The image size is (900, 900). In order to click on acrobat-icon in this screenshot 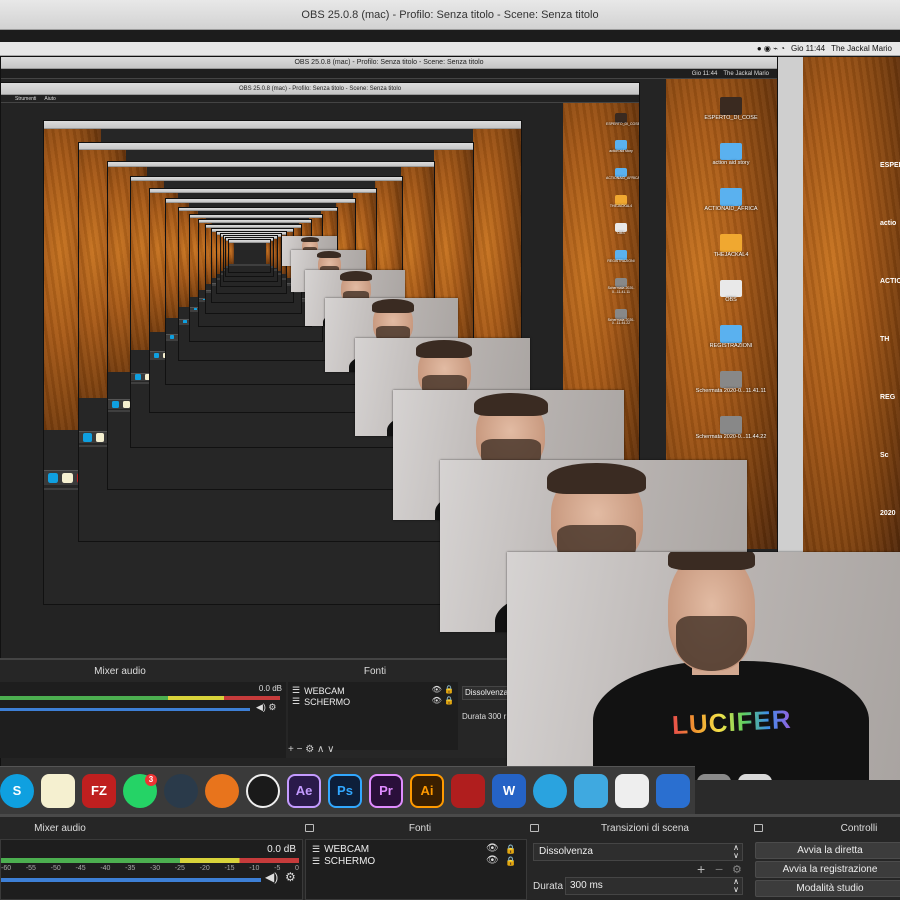, I will do `click(468, 790)`.